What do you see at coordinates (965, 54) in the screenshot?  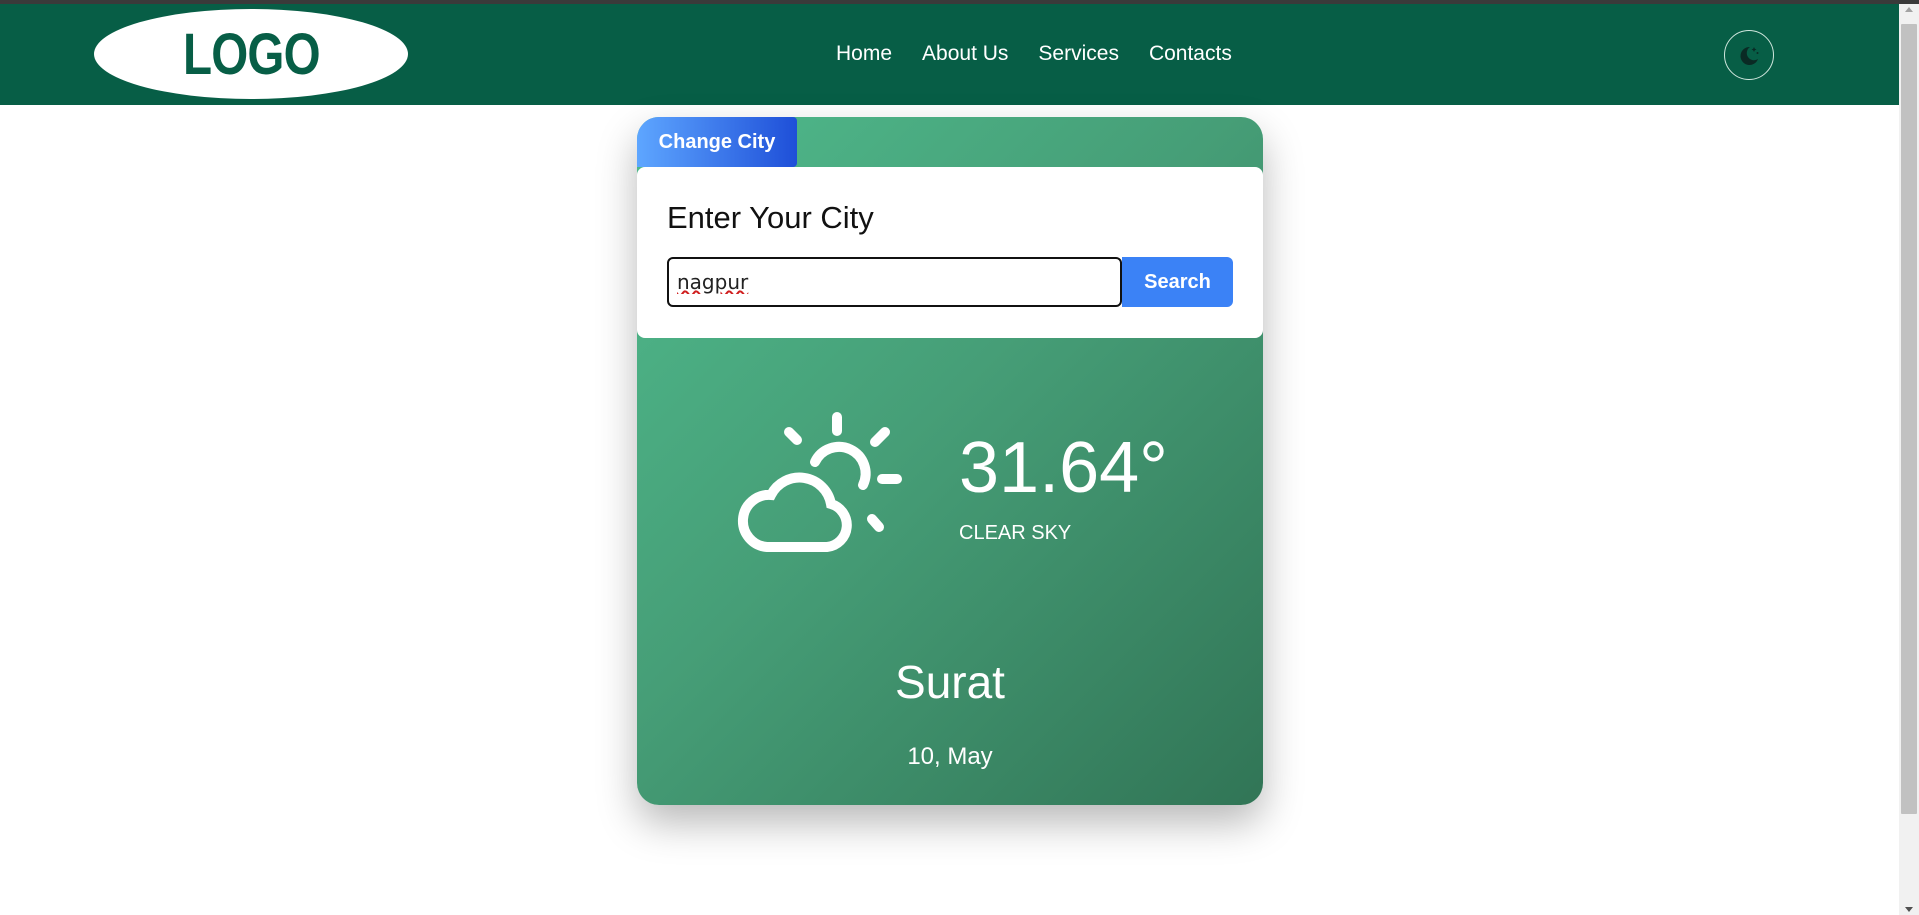 I see `nav-link-about-us: About Us` at bounding box center [965, 54].